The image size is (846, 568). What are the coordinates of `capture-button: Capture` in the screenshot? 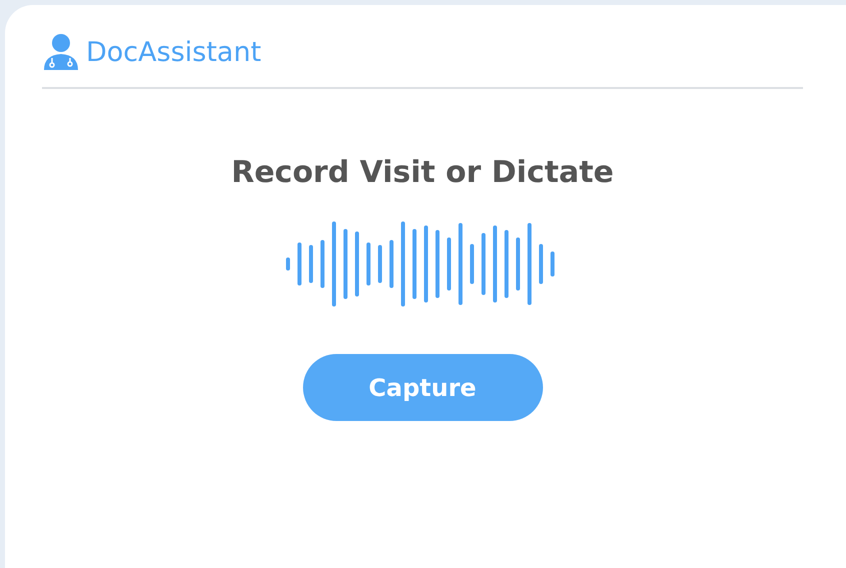 It's located at (422, 387).